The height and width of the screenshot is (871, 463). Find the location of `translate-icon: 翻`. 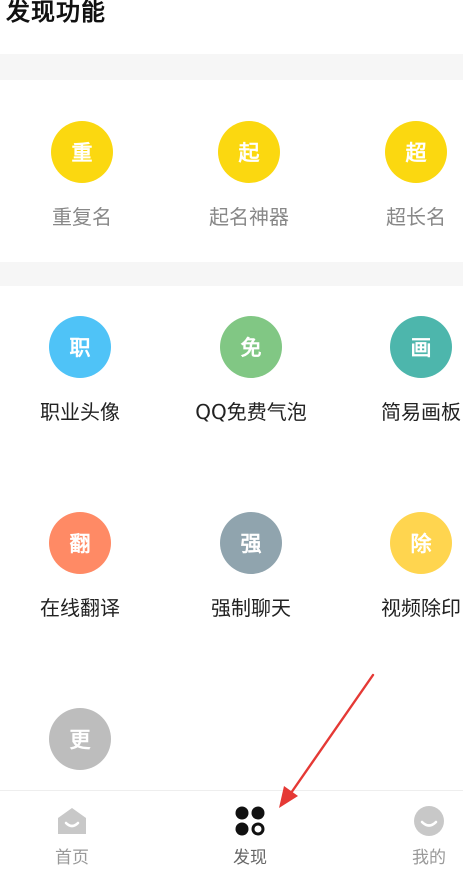

translate-icon: 翻 is located at coordinates (80, 543).